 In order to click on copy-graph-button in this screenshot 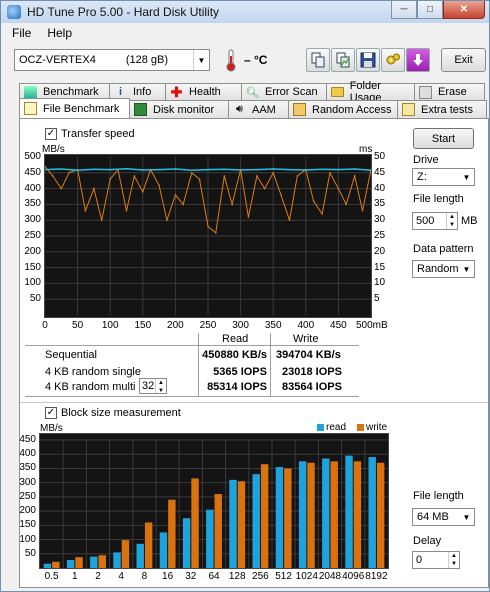, I will do `click(343, 60)`.